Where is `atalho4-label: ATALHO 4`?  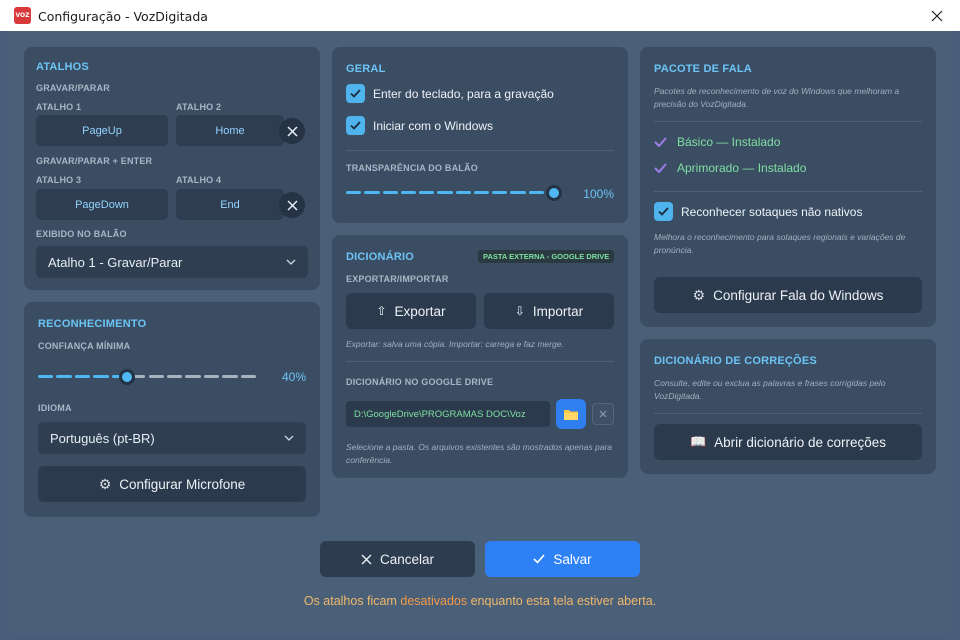
atalho4-label: ATALHO 4 is located at coordinates (199, 180).